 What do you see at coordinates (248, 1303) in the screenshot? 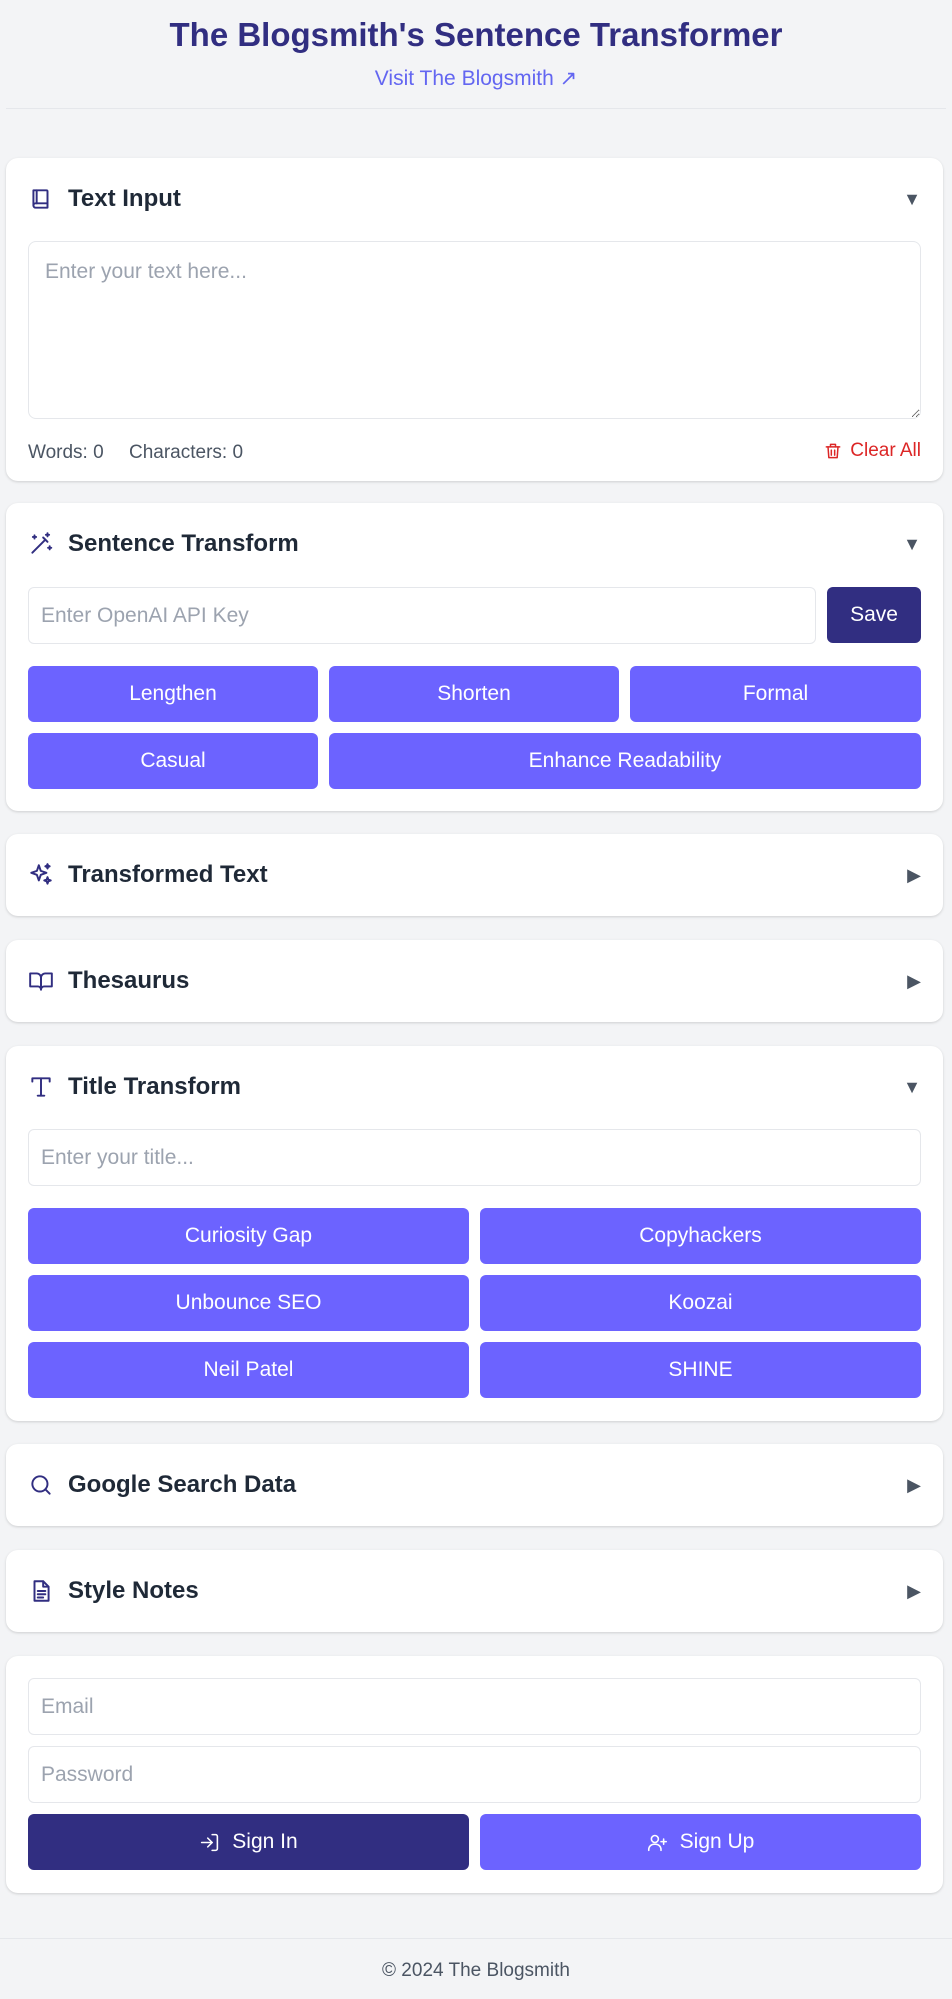
I see `unbounce-seo-button: Unbounce SEO` at bounding box center [248, 1303].